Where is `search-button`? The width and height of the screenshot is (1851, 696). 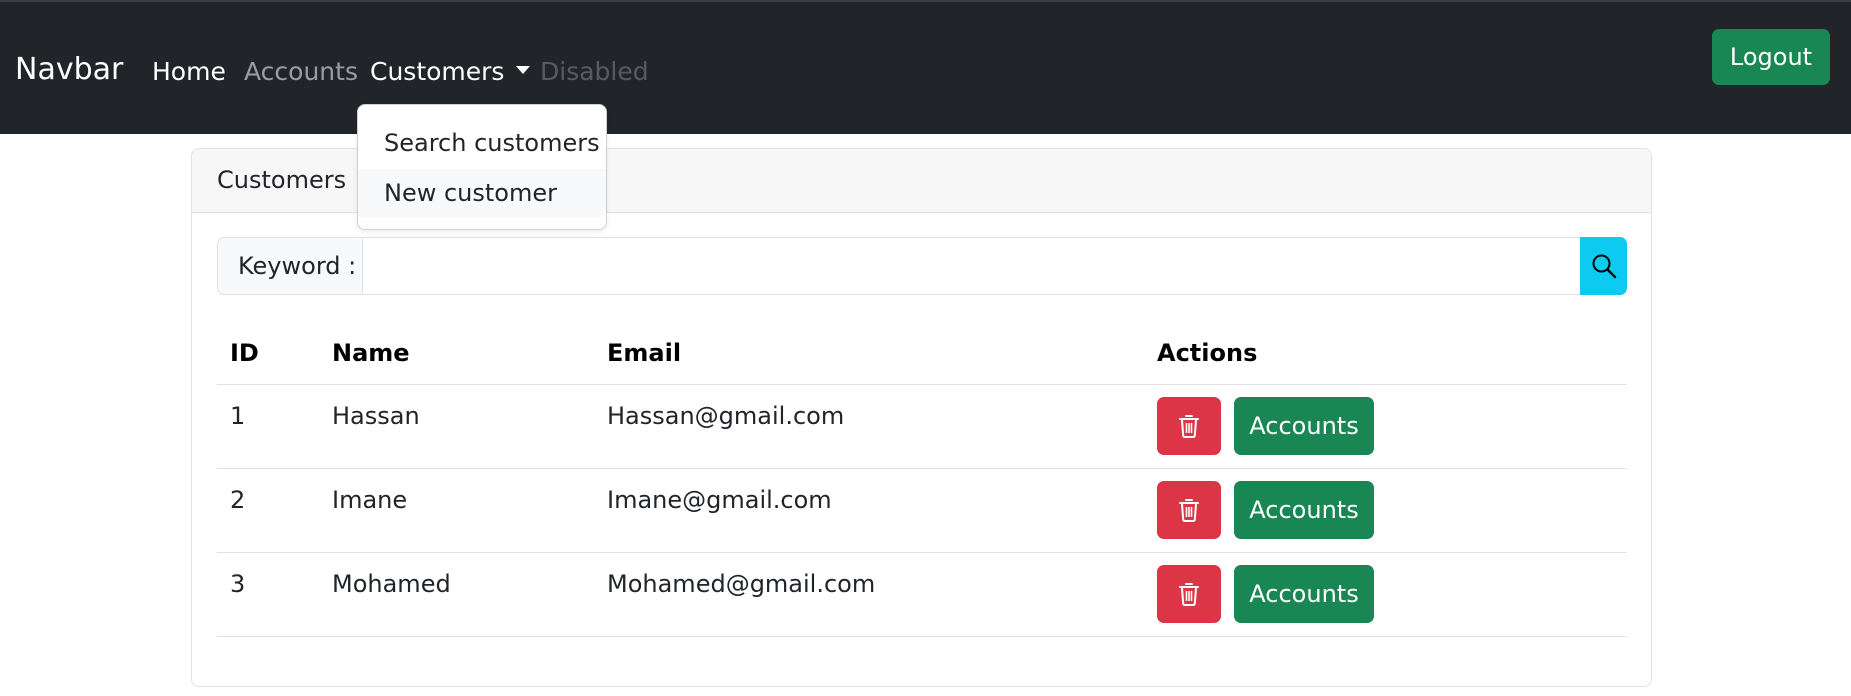 search-button is located at coordinates (1603, 266).